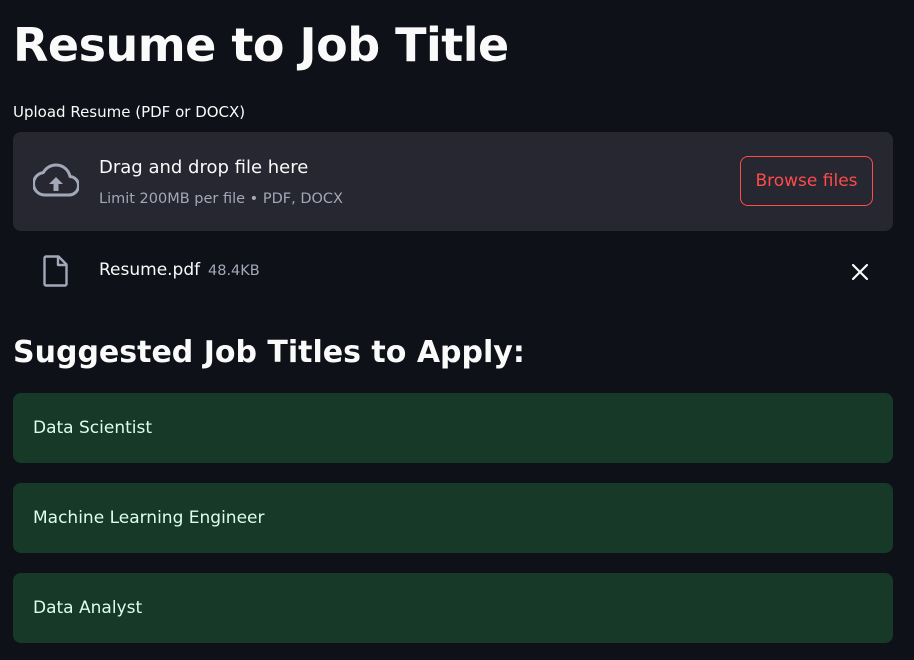 This screenshot has width=914, height=660. What do you see at coordinates (453, 518) in the screenshot?
I see `job-suggestion-card: Machine Learning Engineer` at bounding box center [453, 518].